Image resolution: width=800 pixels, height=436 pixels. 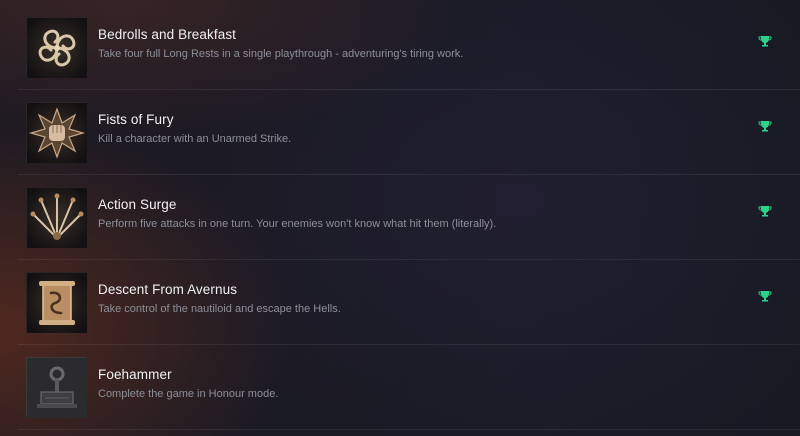 What do you see at coordinates (56, 47) in the screenshot?
I see `bedroll-spiral-icon` at bounding box center [56, 47].